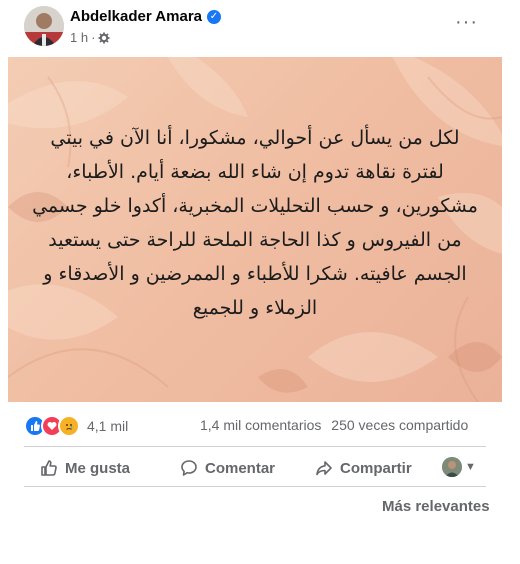 This screenshot has width=520, height=564. What do you see at coordinates (90, 37) in the screenshot?
I see `post-meta: 1 h ·` at bounding box center [90, 37].